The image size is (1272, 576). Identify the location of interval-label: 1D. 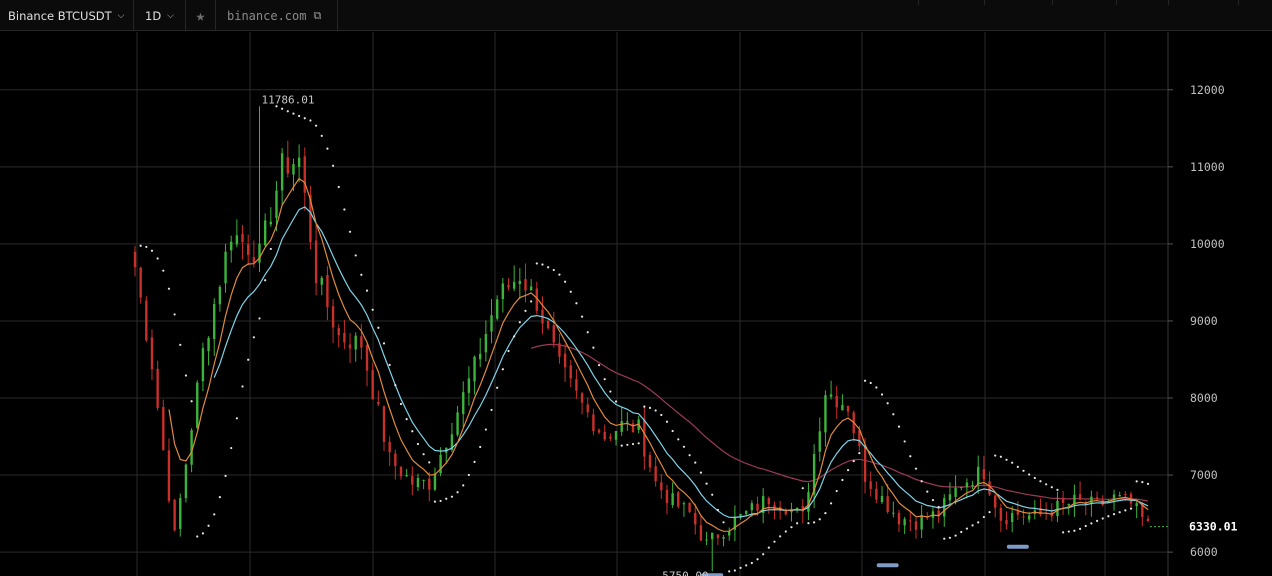
(153, 15).